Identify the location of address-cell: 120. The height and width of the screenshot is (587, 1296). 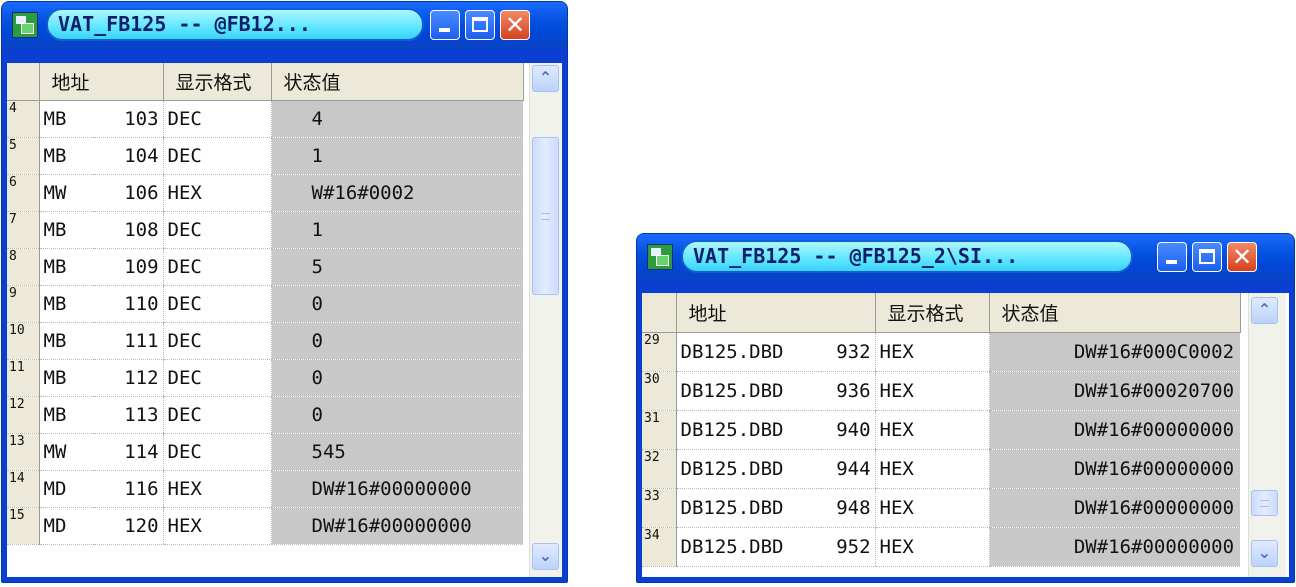
(129, 526).